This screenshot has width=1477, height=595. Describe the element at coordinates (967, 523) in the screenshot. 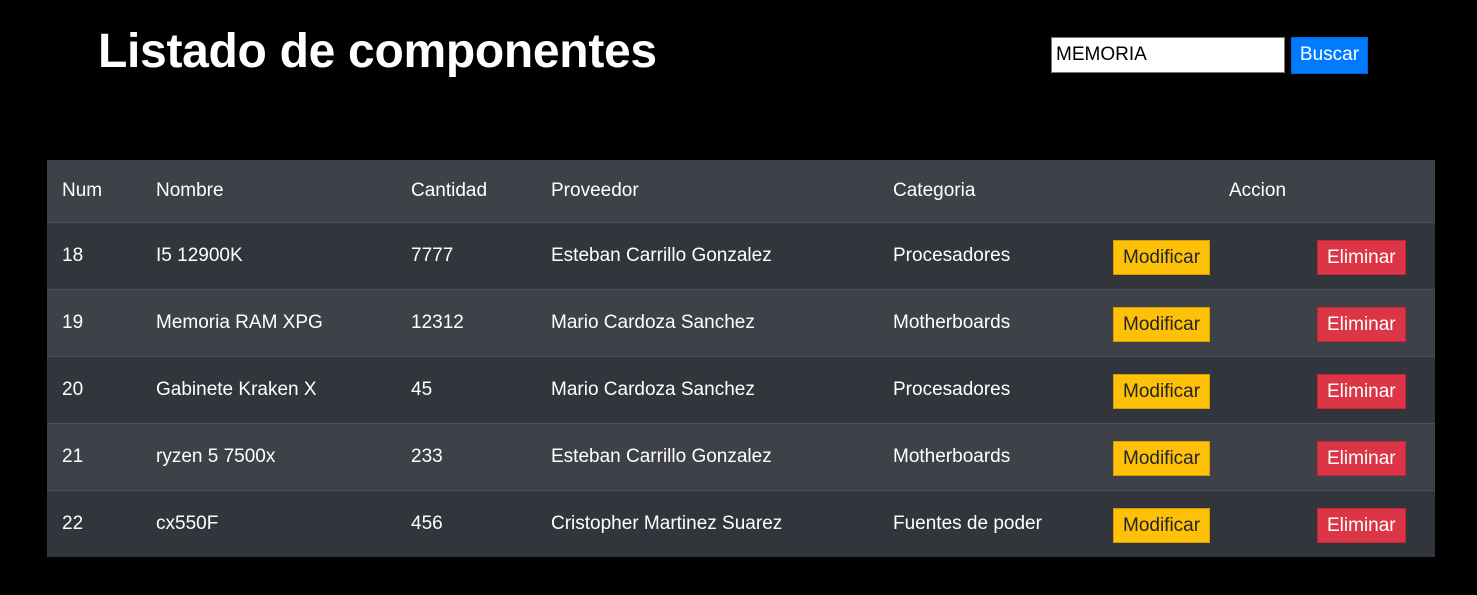

I see `cell-categoria: Fuentes de poder` at that location.